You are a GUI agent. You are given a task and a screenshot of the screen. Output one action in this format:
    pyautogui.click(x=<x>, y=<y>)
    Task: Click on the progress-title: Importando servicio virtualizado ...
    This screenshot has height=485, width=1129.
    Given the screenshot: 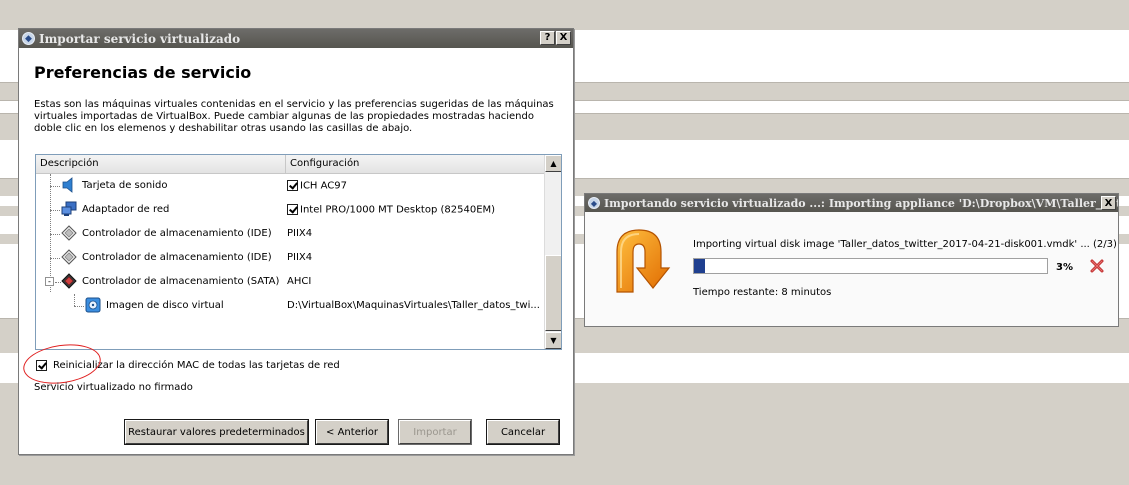 What is the action you would take?
    pyautogui.click(x=861, y=203)
    